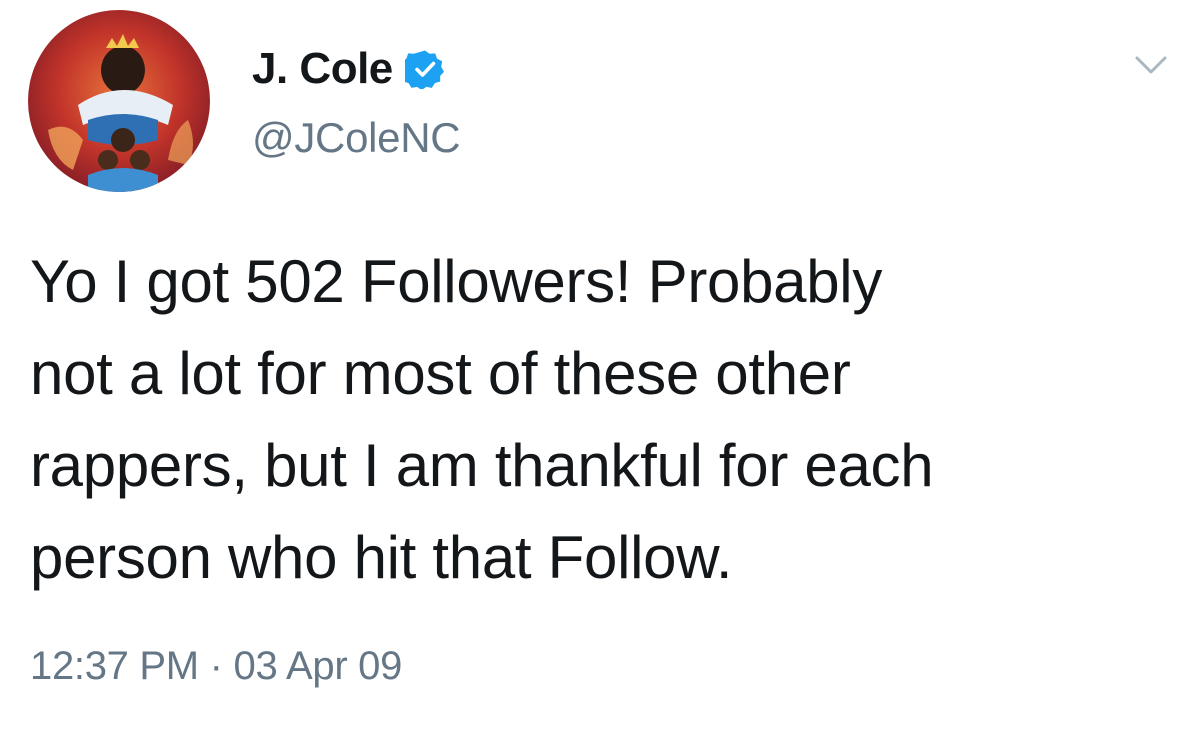 The image size is (1200, 736). Describe the element at coordinates (318, 666) in the screenshot. I see `tweet-date: 03 Apr 09` at that location.